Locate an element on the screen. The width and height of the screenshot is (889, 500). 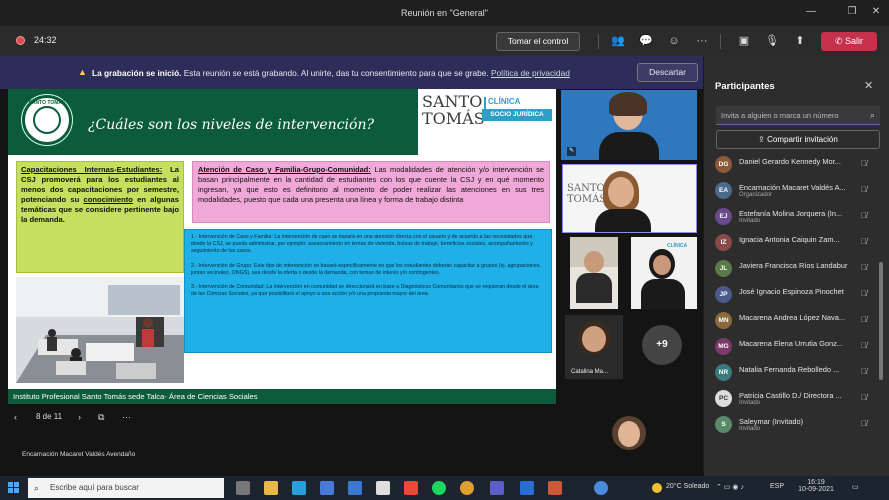
edge-icon is located at coordinates (299, 488).